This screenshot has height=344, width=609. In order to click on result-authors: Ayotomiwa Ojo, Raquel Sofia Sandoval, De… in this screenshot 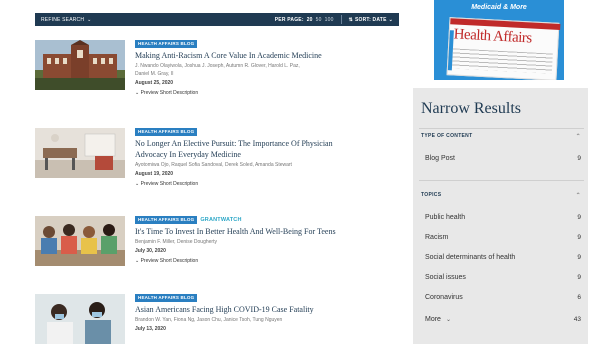, I will do `click(213, 165)`.